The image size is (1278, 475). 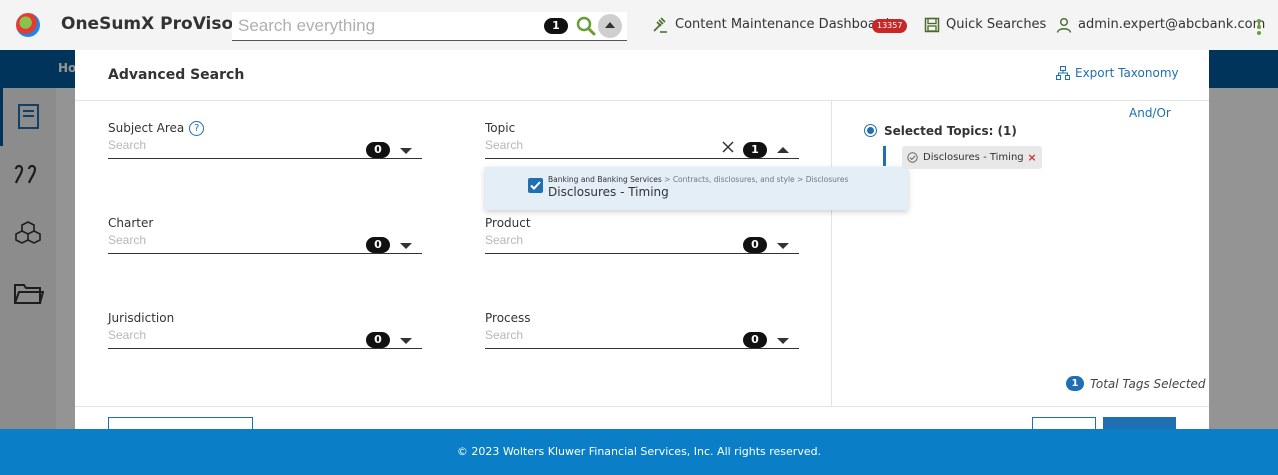 I want to click on process-label: Process, so click(x=508, y=318).